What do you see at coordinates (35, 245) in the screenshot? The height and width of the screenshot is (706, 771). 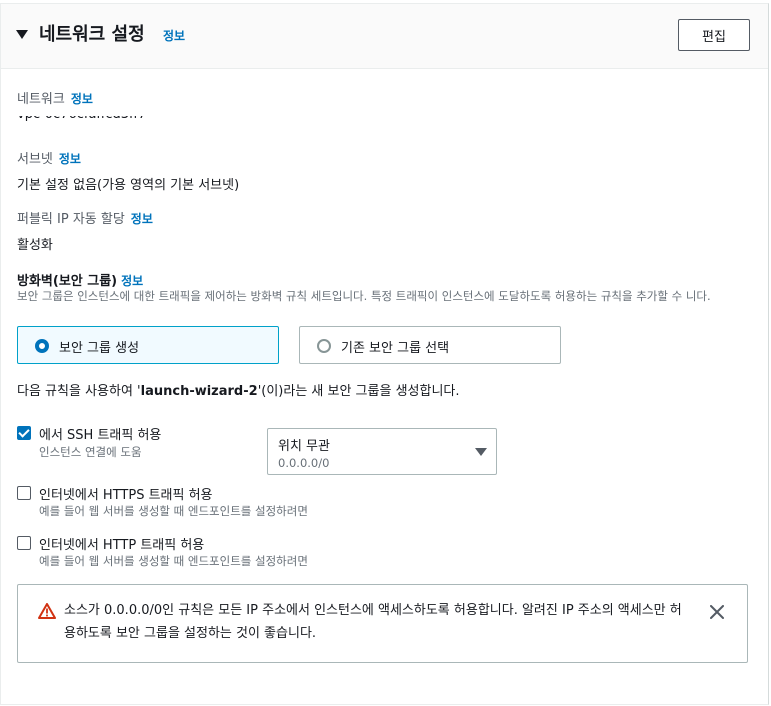 I see `public-ip-value: 활성화` at bounding box center [35, 245].